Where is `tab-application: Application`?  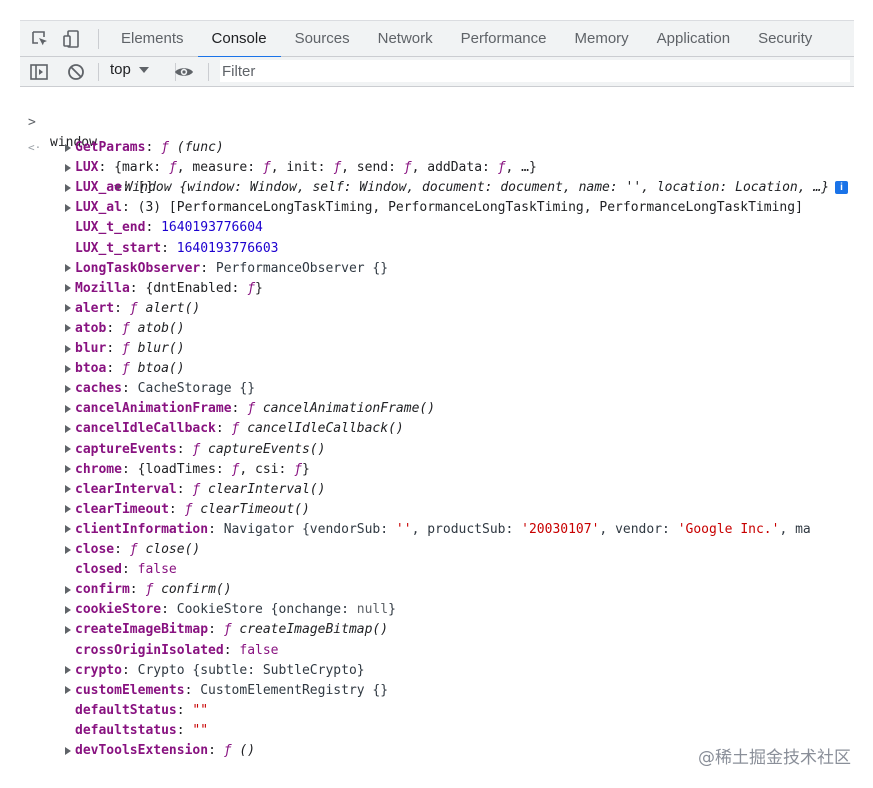
tab-application: Application is located at coordinates (693, 39).